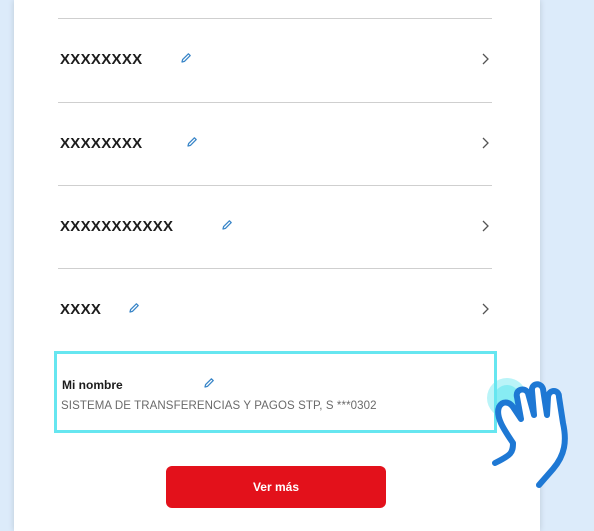  I want to click on ver-mas-button: Ver más, so click(276, 487).